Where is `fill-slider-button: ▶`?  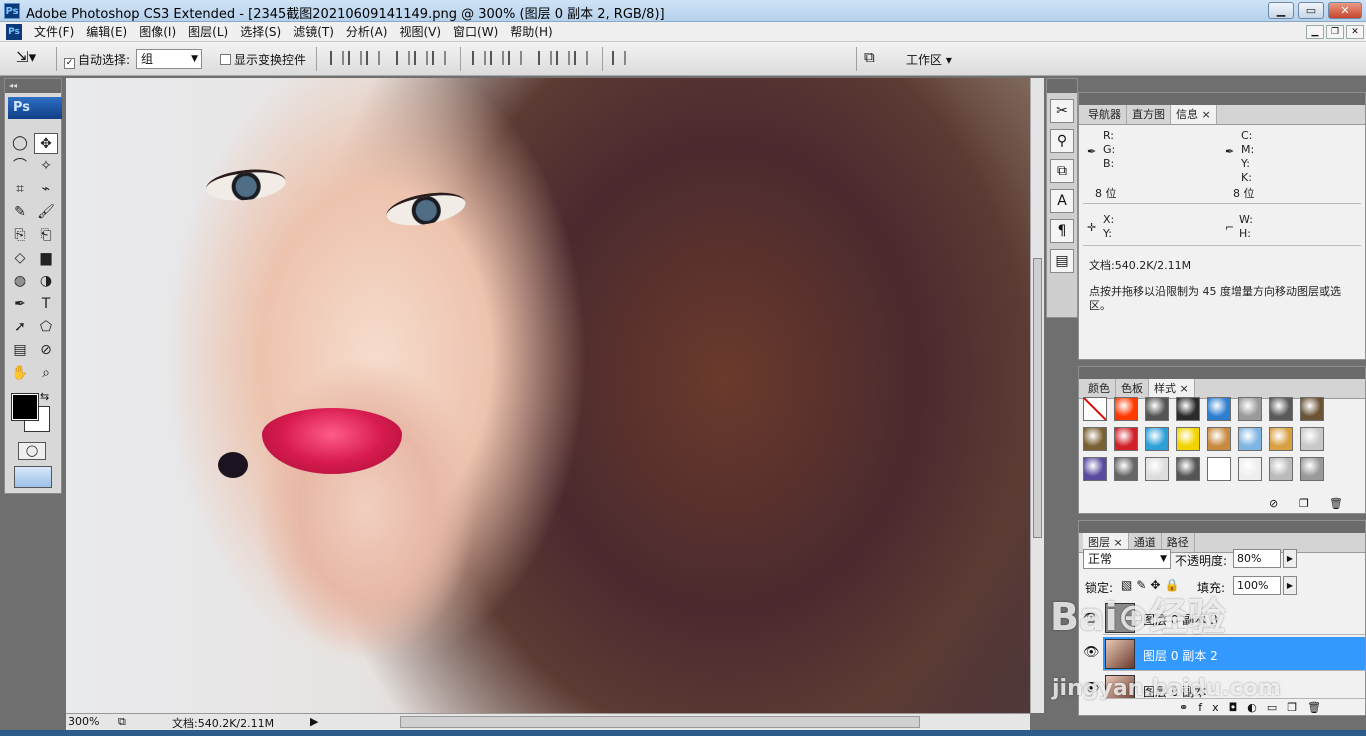 fill-slider-button: ▶ is located at coordinates (1290, 585).